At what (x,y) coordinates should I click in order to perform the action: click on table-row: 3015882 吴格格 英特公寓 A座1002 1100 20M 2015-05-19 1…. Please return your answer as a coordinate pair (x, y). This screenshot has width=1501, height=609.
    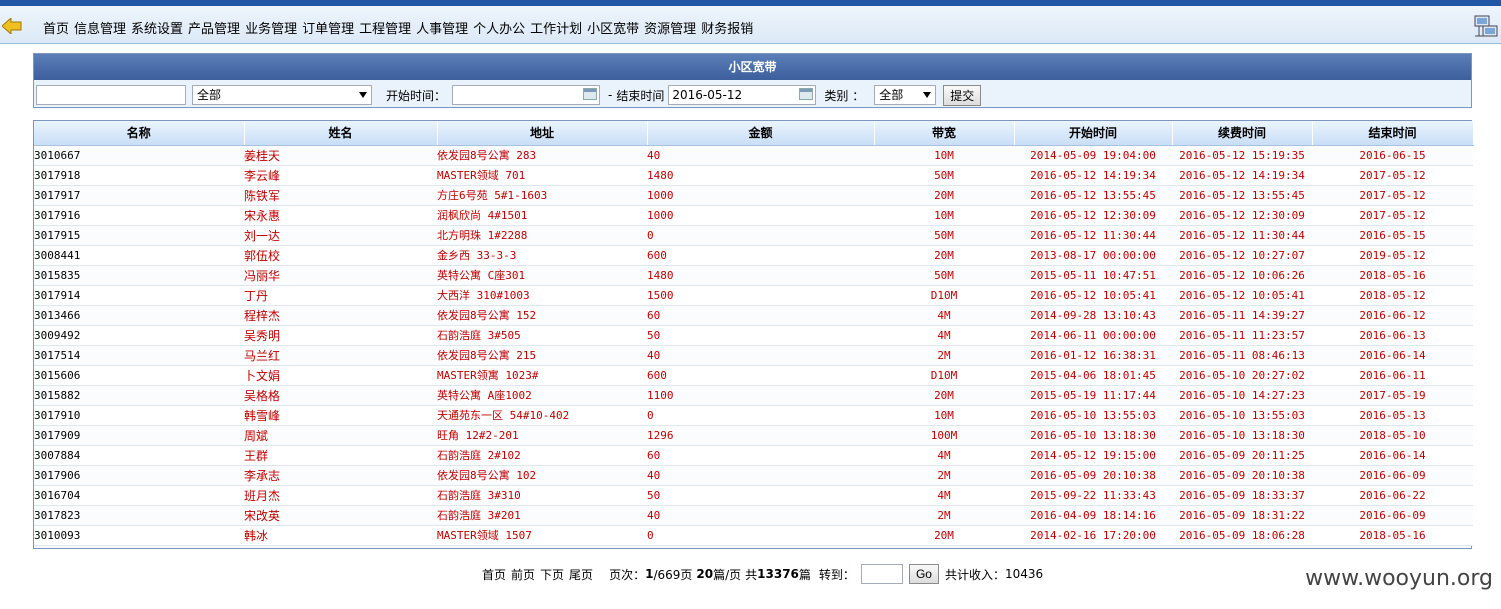
    Looking at the image, I should click on (753, 395).